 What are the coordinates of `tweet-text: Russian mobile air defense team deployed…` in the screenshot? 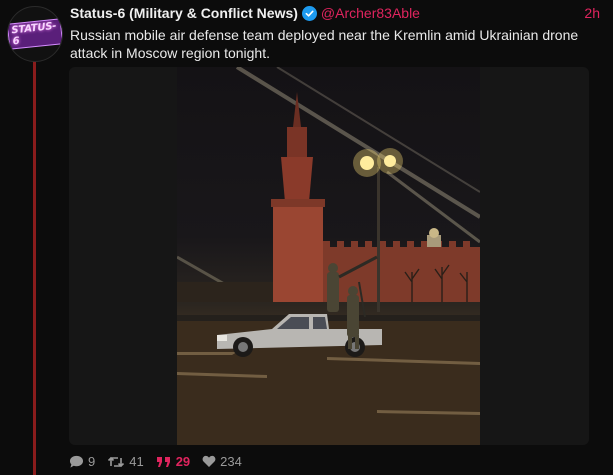 It's located at (324, 44).